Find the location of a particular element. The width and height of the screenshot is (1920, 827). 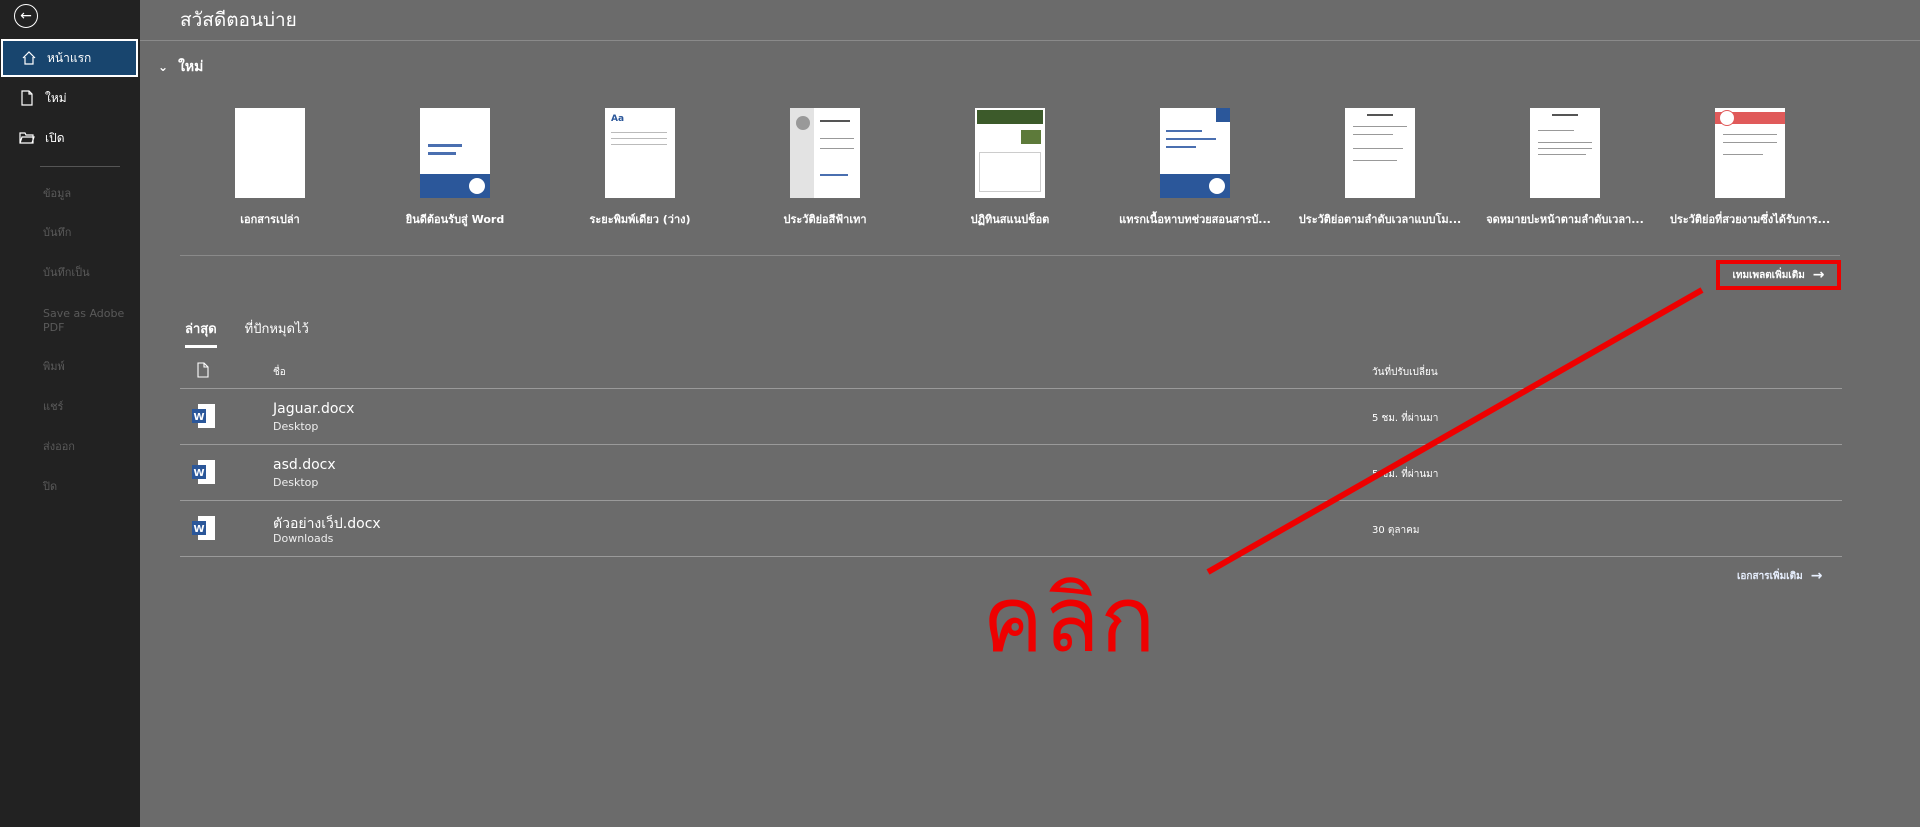

template-label: ยินดีต้อนรับสู่ Word is located at coordinates (455, 219).